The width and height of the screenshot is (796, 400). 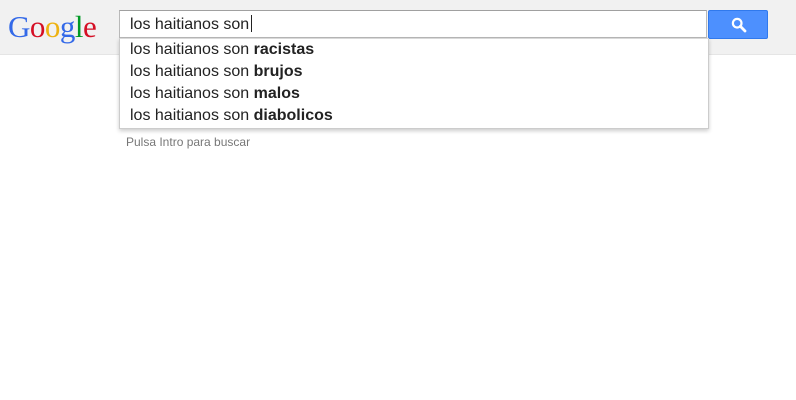 I want to click on suggestion-completion: malos, so click(x=276, y=93).